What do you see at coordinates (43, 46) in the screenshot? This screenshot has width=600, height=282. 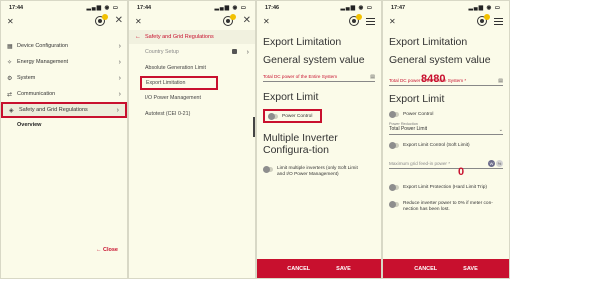 I see `nav-label: Device Configuration` at bounding box center [43, 46].